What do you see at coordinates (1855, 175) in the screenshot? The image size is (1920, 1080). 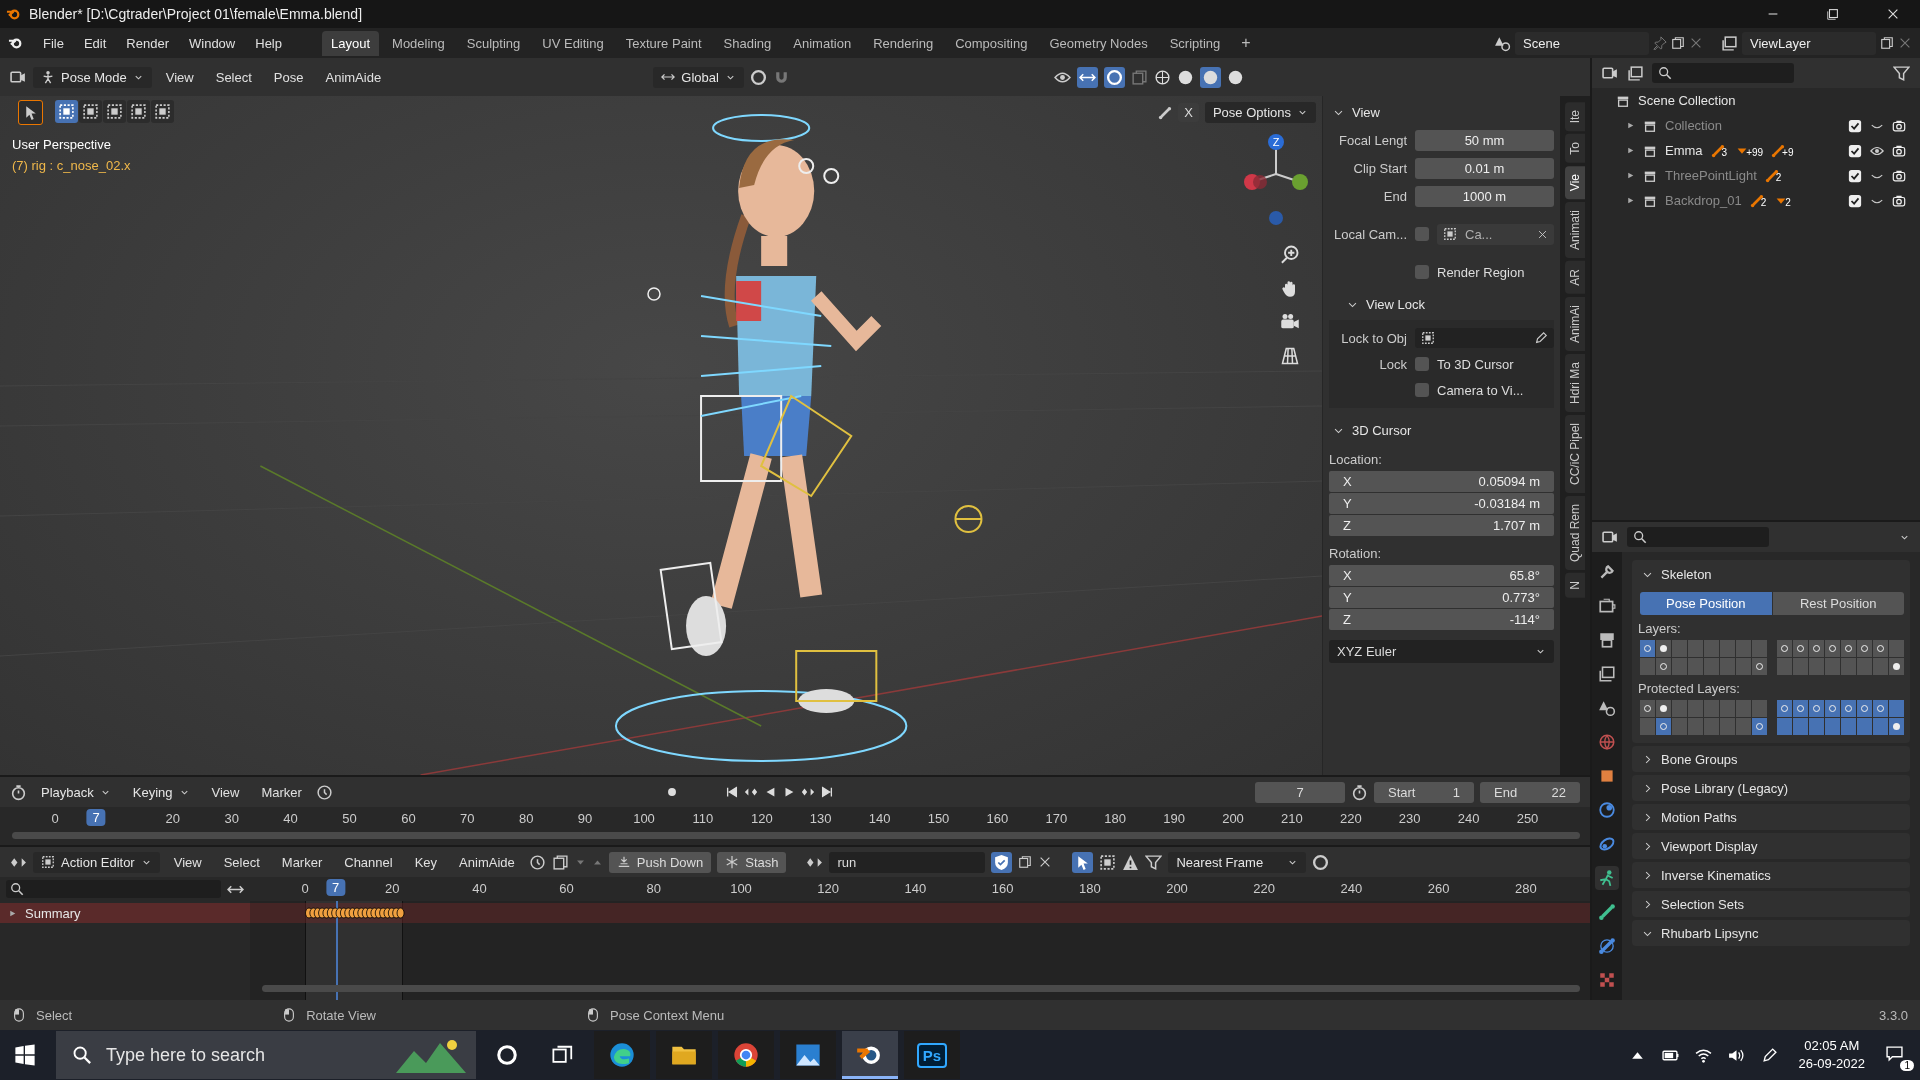 I see `checkbox-icon` at bounding box center [1855, 175].